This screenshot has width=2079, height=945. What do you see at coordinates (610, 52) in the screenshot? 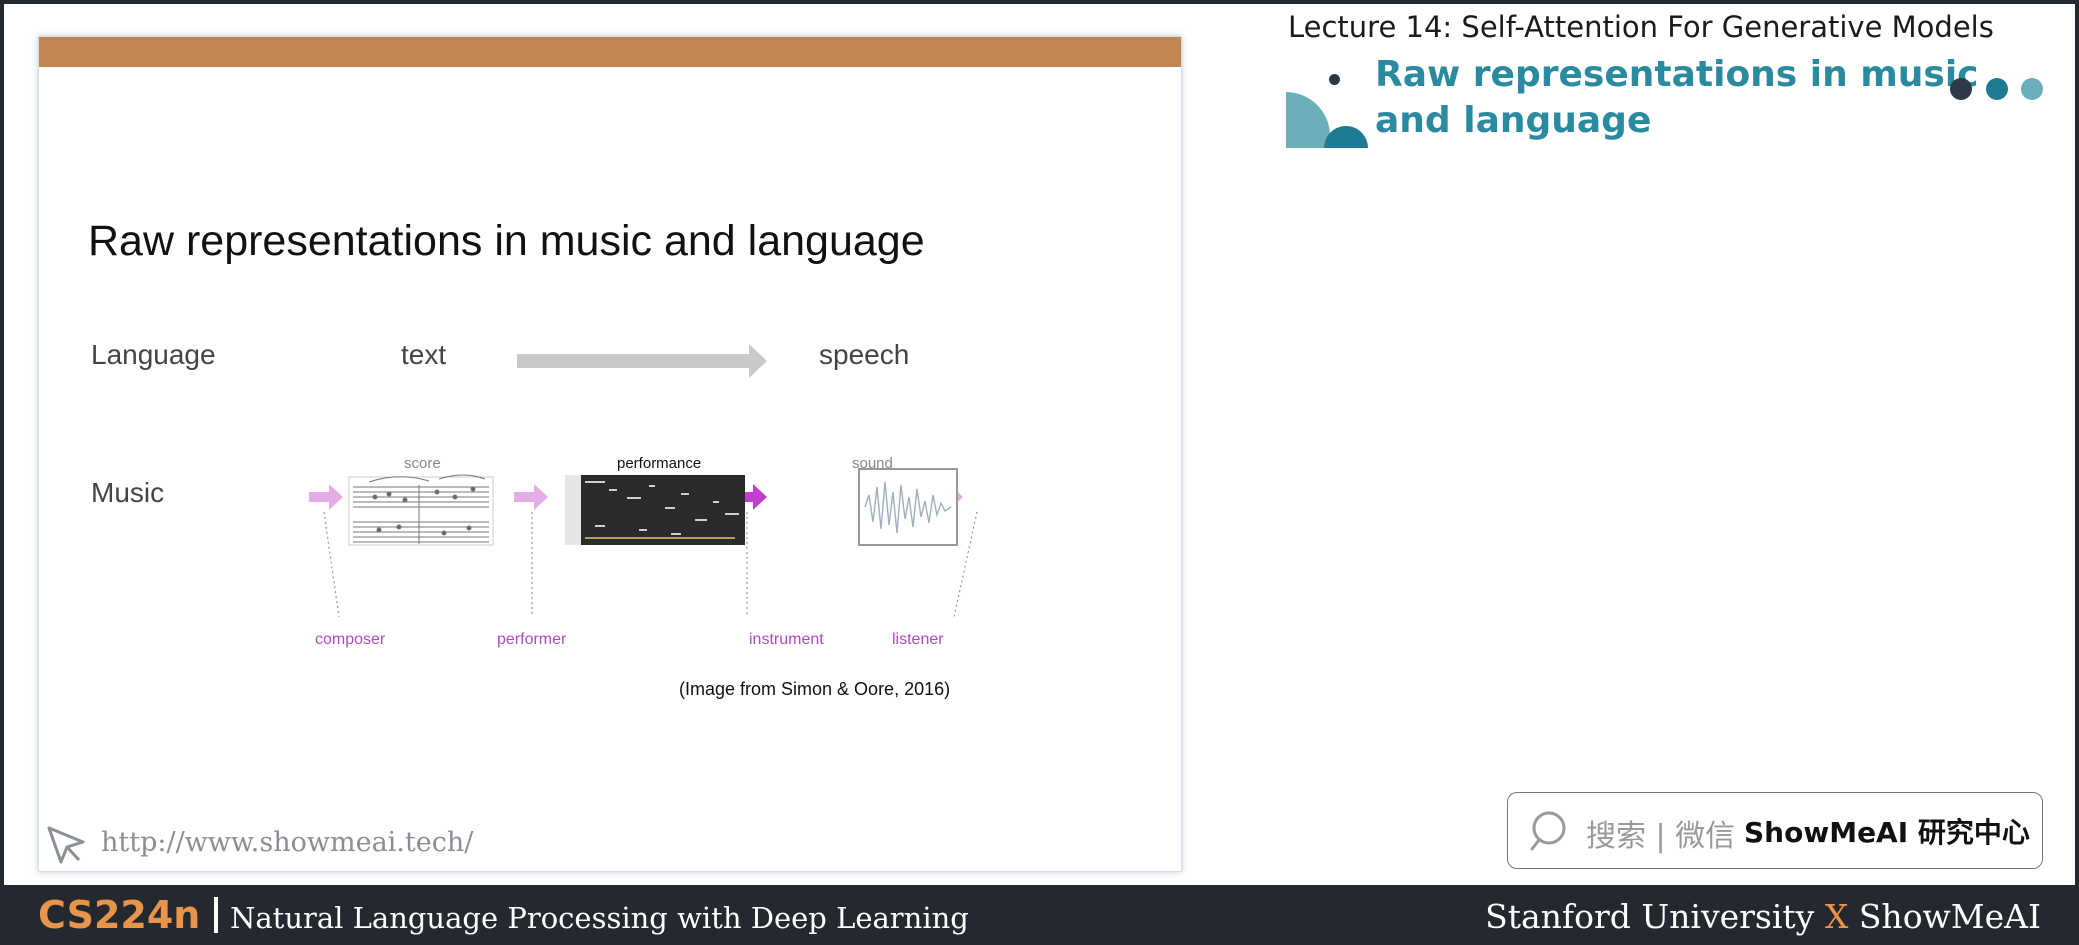
I see `slide-top-bar` at bounding box center [610, 52].